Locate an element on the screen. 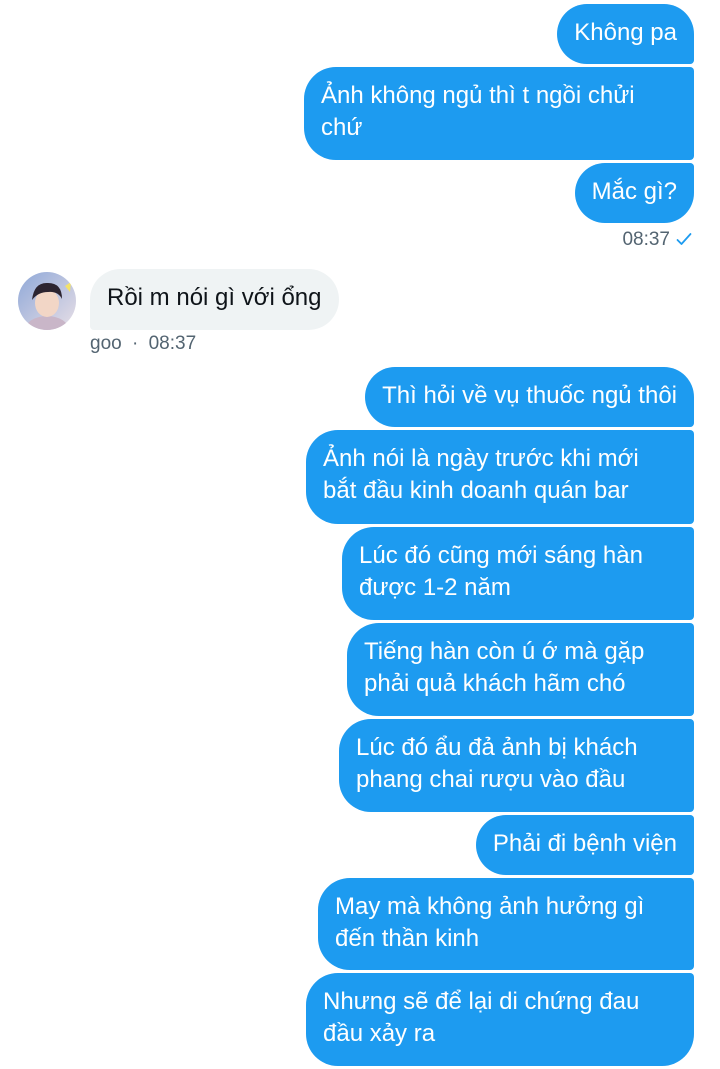 The width and height of the screenshot is (720, 1069). message-bubble-outgoing: May mà không ảnh hưởng gì đến thần kinh is located at coordinates (506, 924).